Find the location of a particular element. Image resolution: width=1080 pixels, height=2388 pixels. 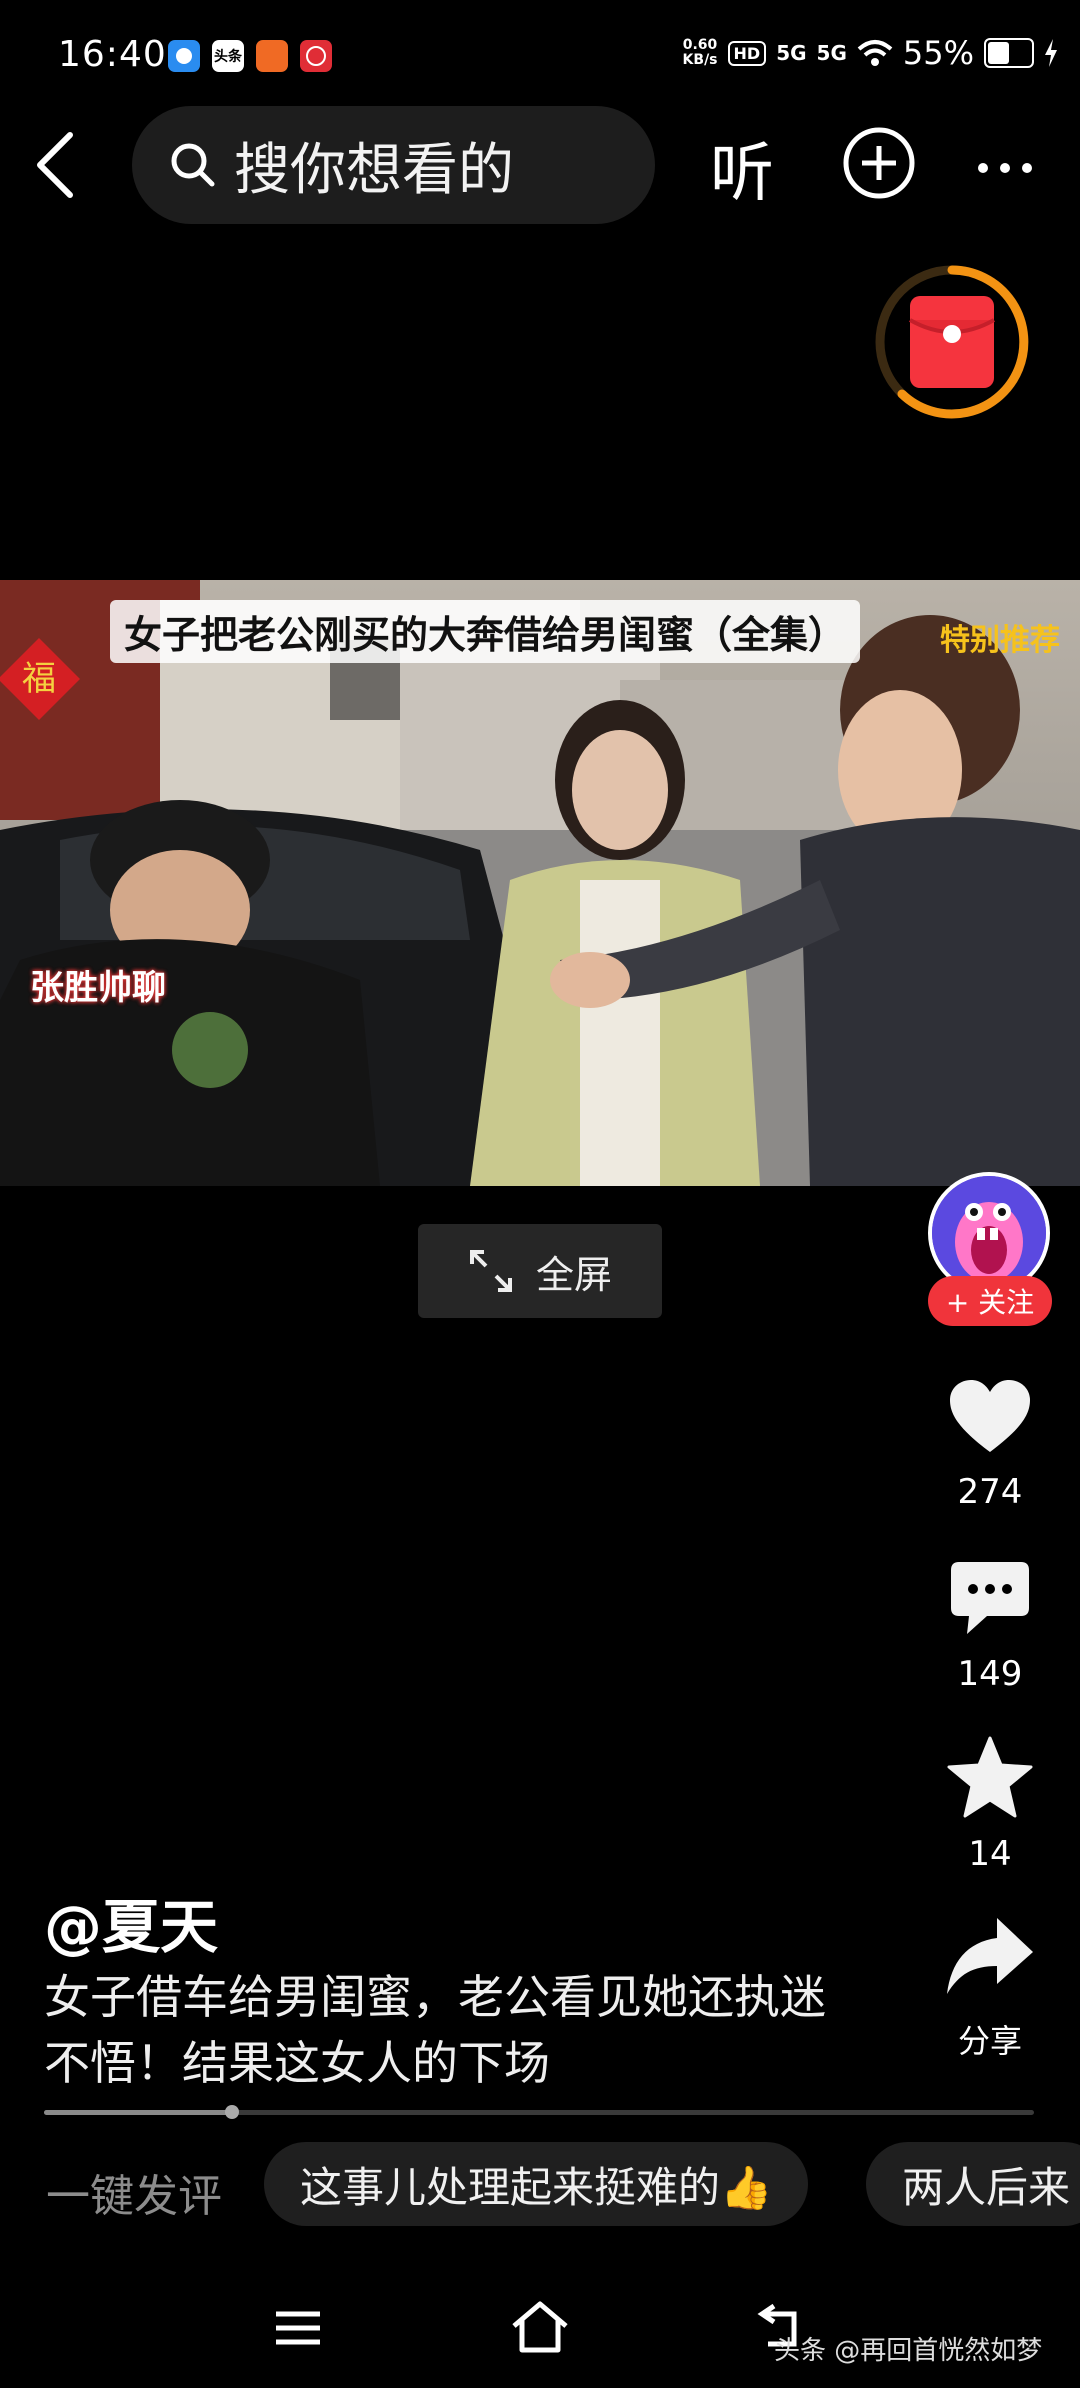

wifi-icon is located at coordinates (875, 53).